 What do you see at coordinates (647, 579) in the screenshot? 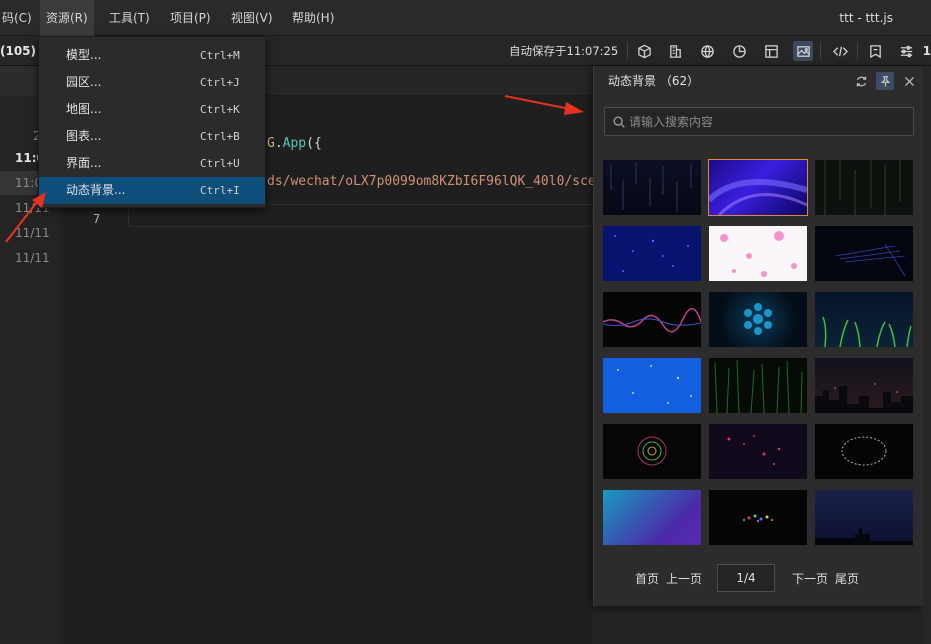
I see `first-page-button: 首页` at bounding box center [647, 579].